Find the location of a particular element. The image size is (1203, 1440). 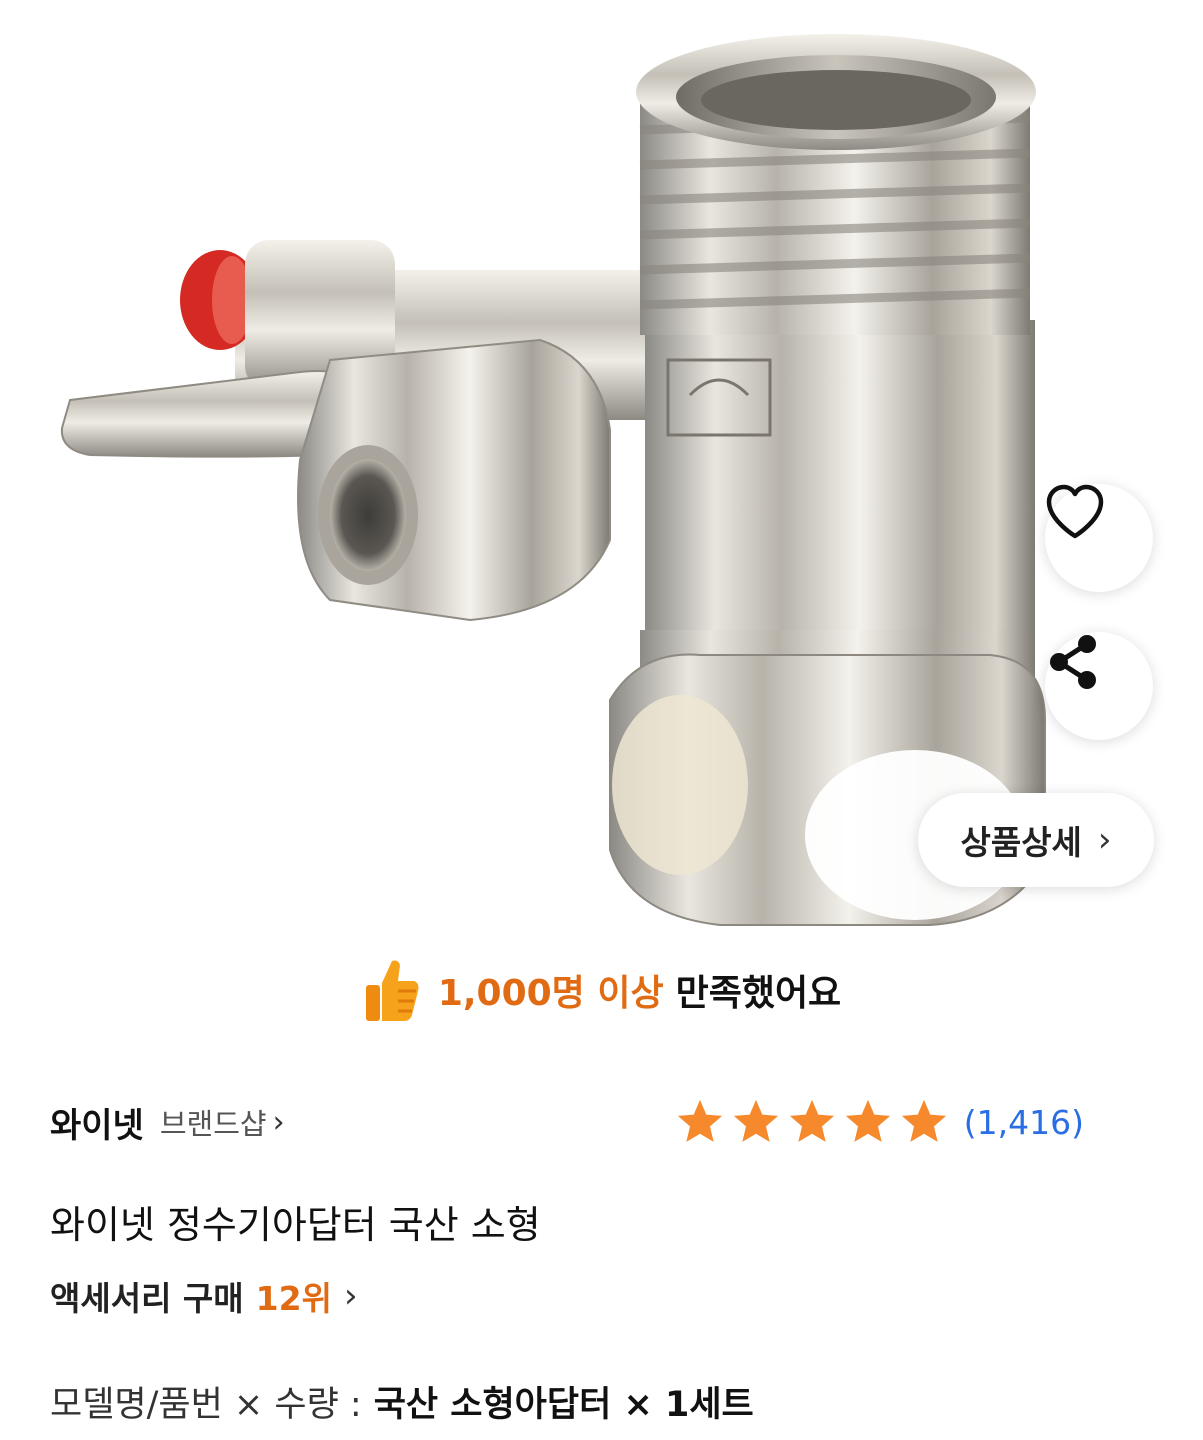

category-ranking-link: 액세서리 구매 12위 › is located at coordinates (204, 1296).